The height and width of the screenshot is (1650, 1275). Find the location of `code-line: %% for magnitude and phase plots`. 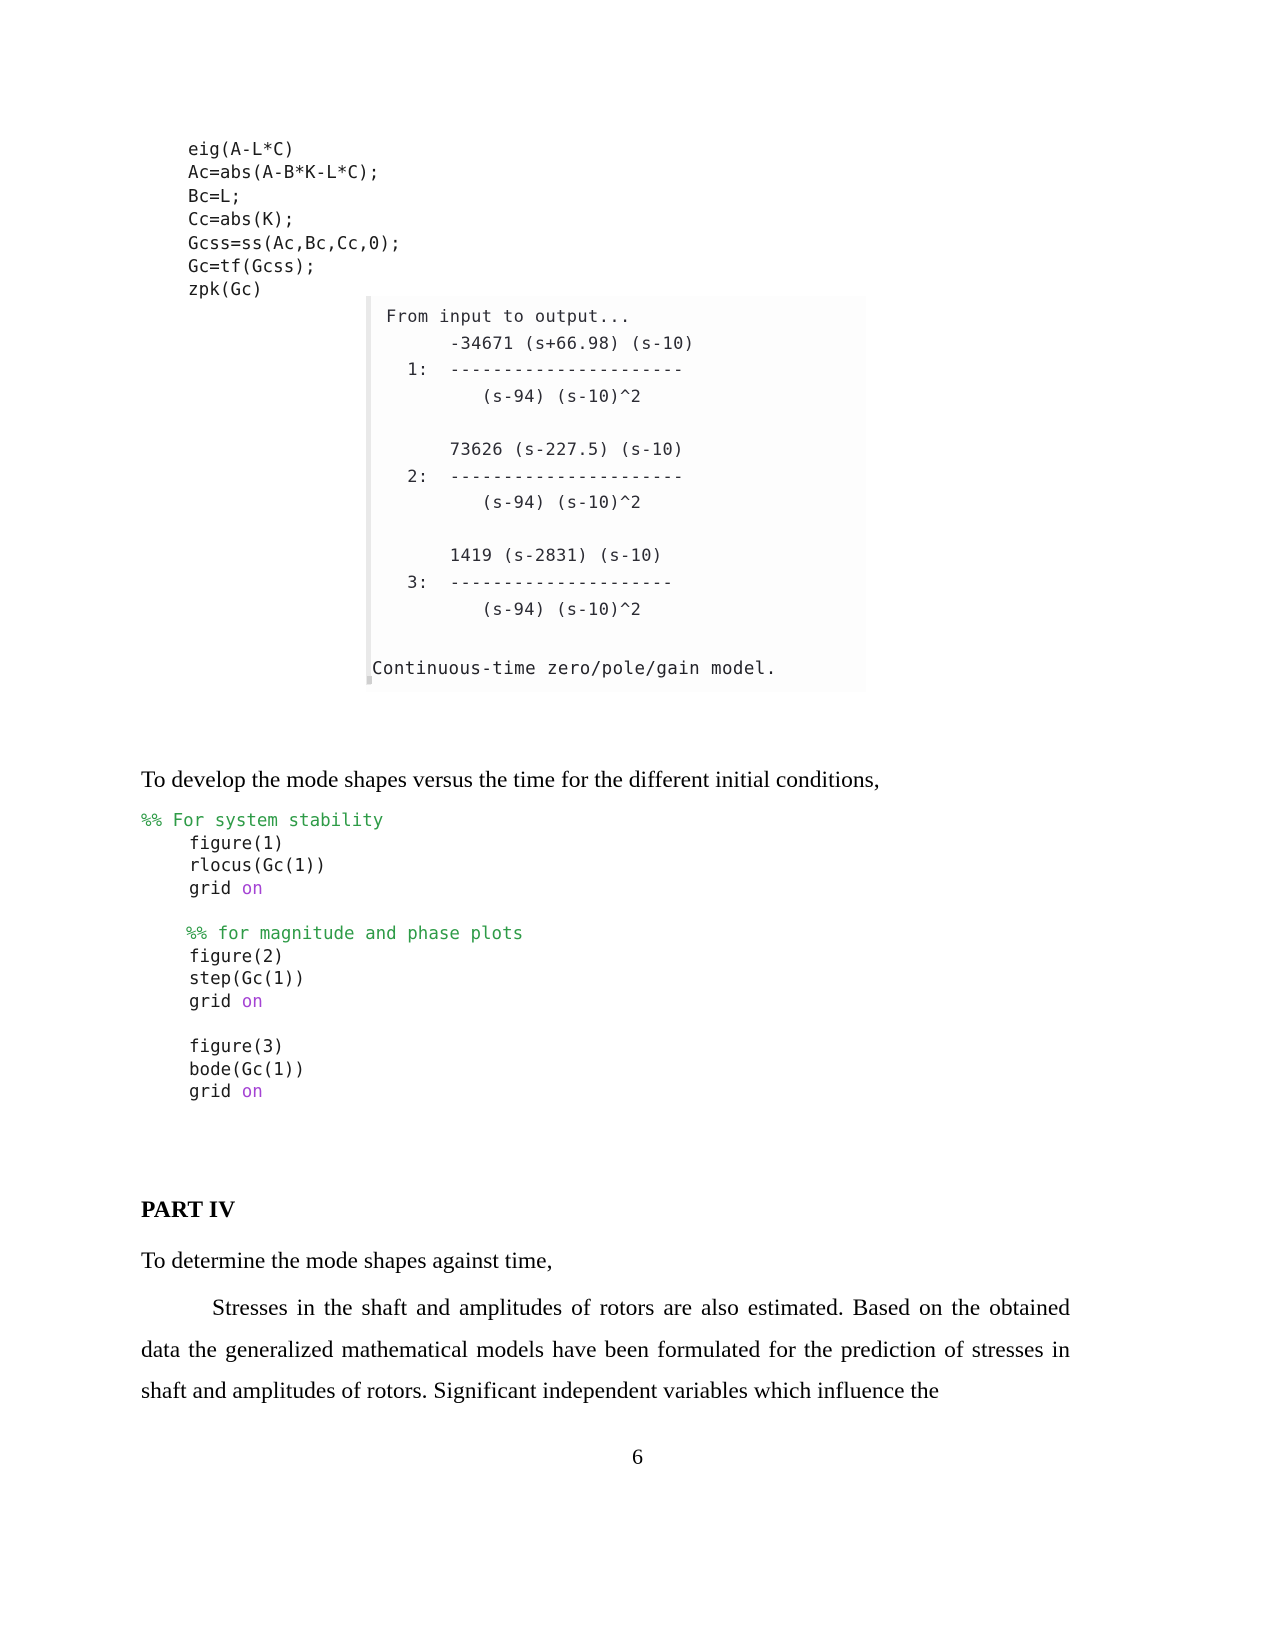

code-line: %% for magnitude and phase plots is located at coordinates (332, 934).